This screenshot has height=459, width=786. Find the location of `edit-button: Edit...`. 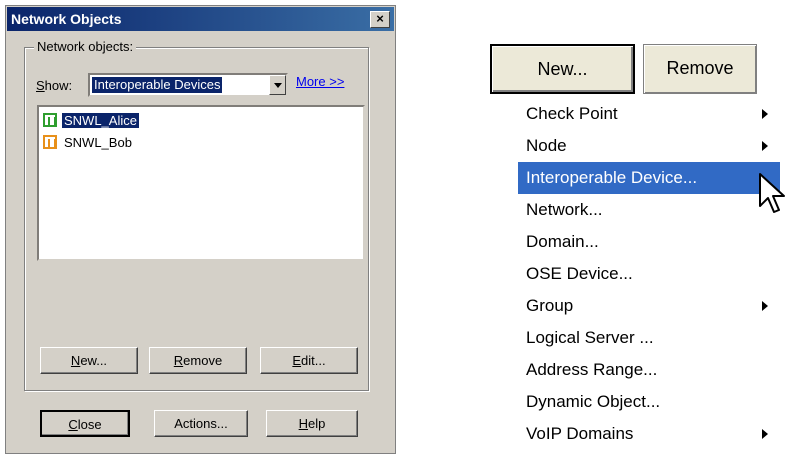

edit-button: Edit... is located at coordinates (309, 360).